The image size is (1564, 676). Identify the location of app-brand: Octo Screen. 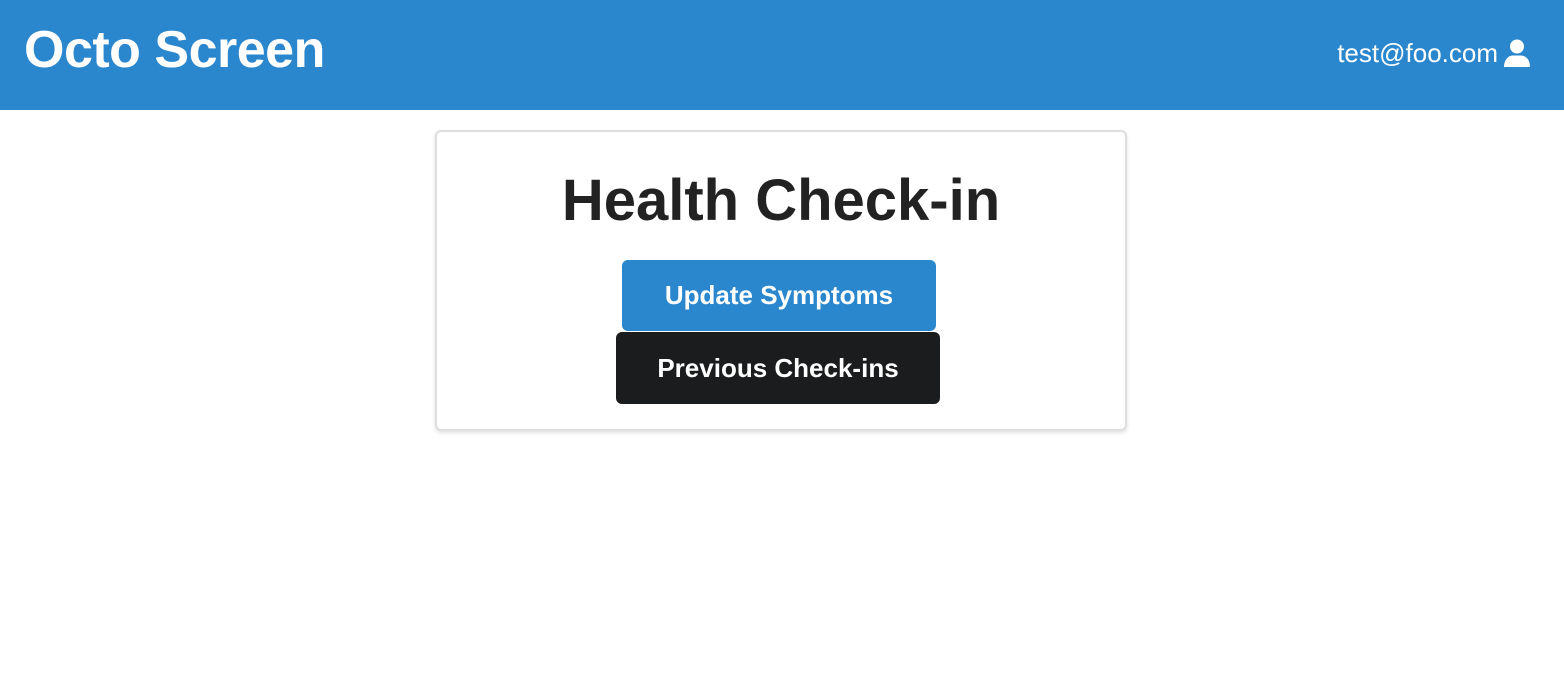
(174, 50).